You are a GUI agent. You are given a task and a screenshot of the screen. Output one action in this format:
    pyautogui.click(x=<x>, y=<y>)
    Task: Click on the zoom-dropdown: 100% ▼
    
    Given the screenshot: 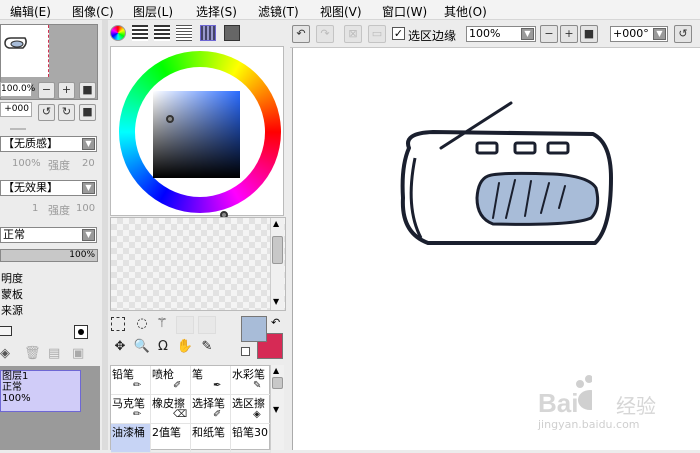 What is the action you would take?
    pyautogui.click(x=501, y=34)
    